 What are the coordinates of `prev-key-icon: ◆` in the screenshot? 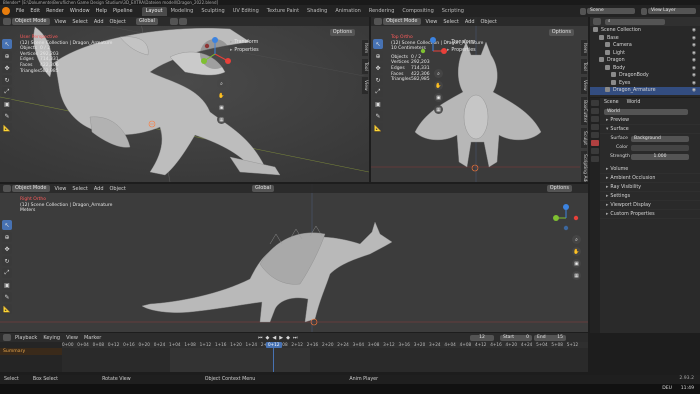 It's located at (268, 338).